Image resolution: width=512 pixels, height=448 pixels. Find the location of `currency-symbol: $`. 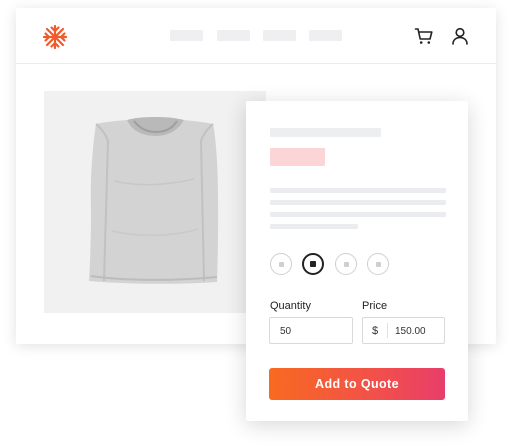

currency-symbol: $ is located at coordinates (375, 331).